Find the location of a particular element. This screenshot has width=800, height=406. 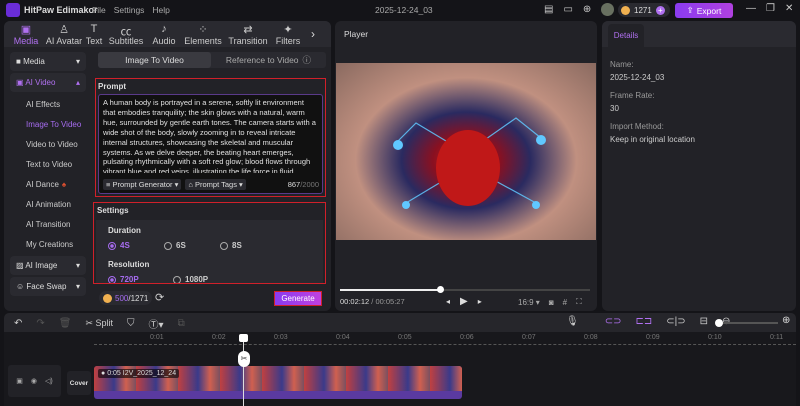

add-credits-icon: + is located at coordinates (660, 10).